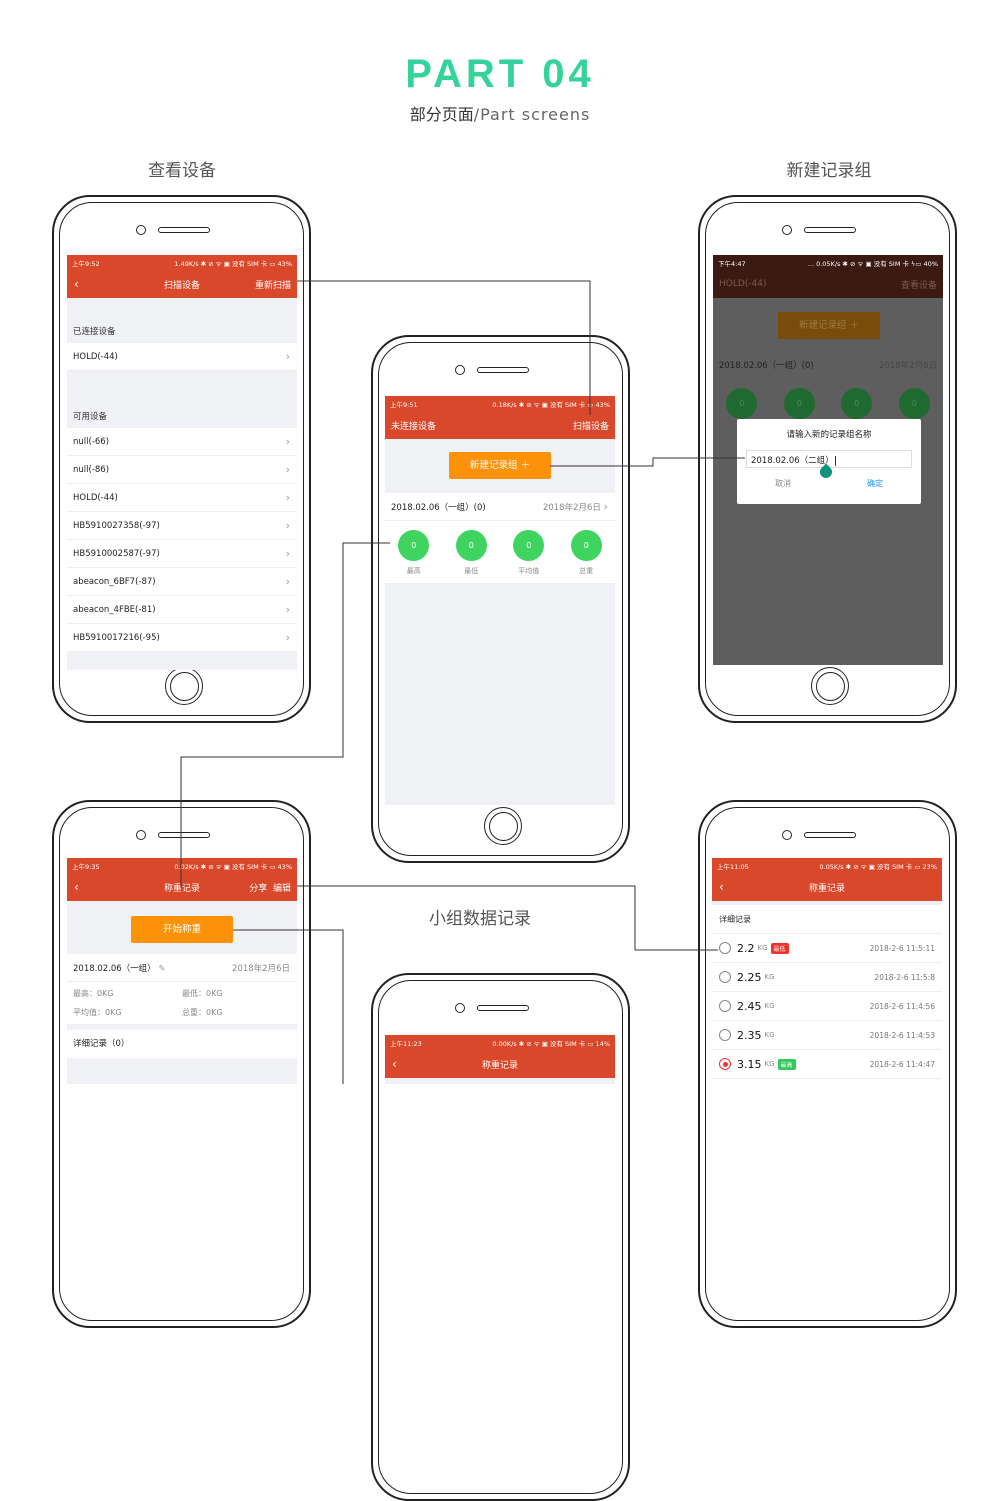  Describe the element at coordinates (783, 483) in the screenshot. I see `cancel-button: 取消` at that location.